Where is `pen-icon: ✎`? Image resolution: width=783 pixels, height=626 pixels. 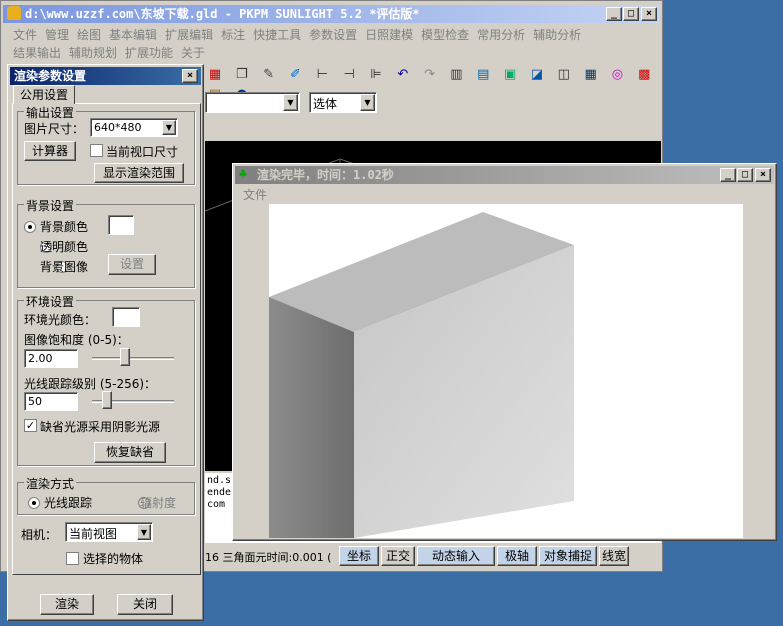
pen-icon: ✎ is located at coordinates (269, 75).